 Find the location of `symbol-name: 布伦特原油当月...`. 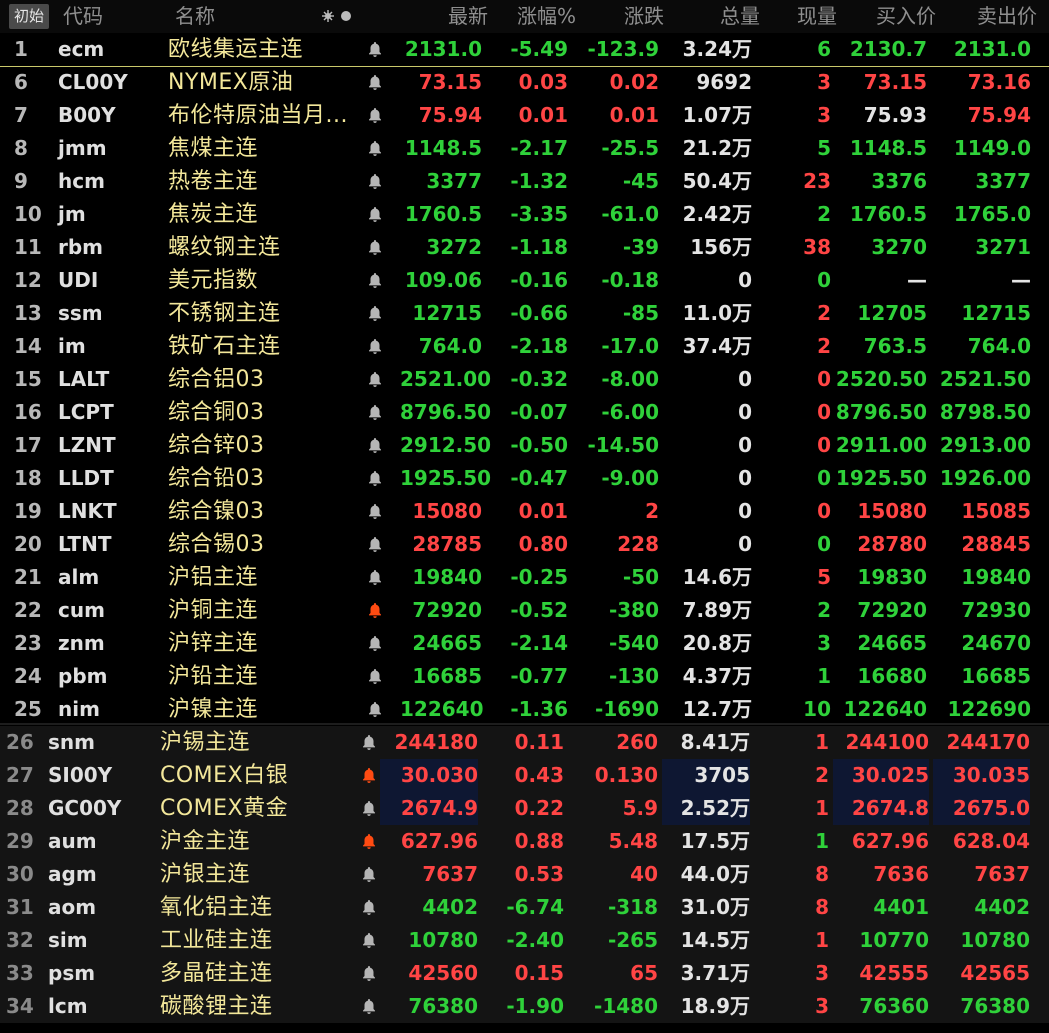

symbol-name: 布伦特原油当月... is located at coordinates (258, 115).